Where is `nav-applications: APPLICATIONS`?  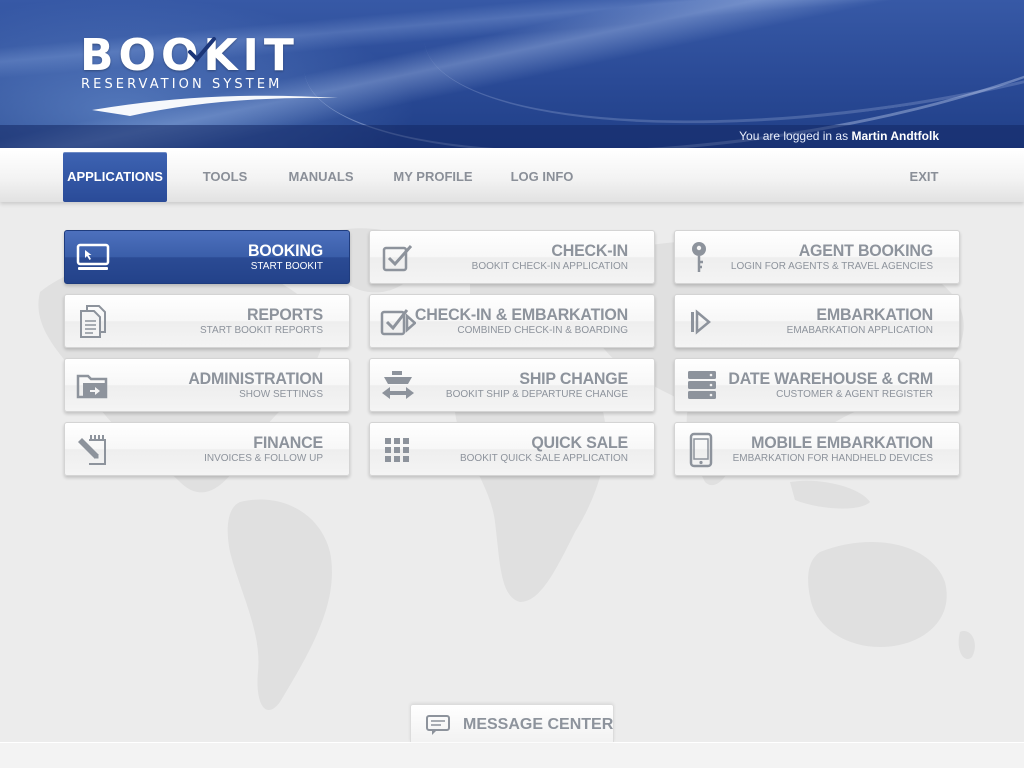 nav-applications: APPLICATIONS is located at coordinates (115, 177).